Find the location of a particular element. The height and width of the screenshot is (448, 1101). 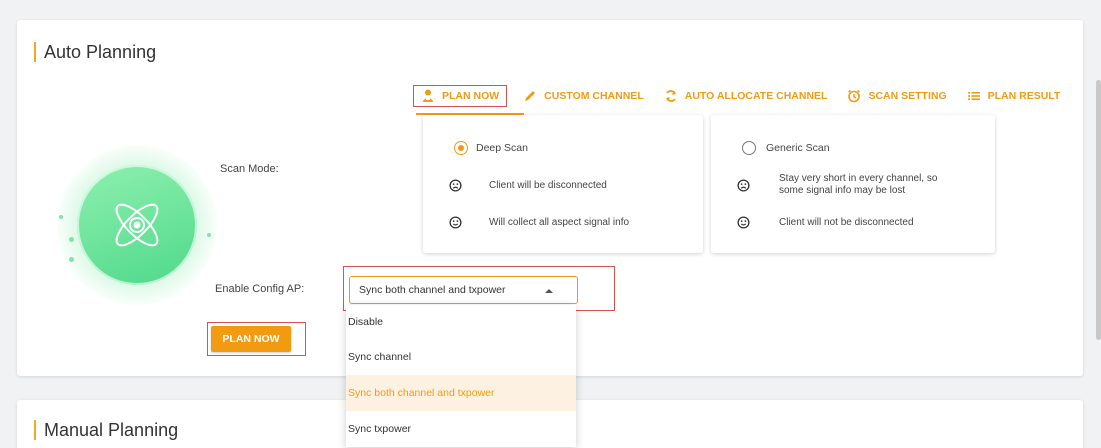

tab-label: AUTO ALLOCATE CHANNEL is located at coordinates (756, 96).